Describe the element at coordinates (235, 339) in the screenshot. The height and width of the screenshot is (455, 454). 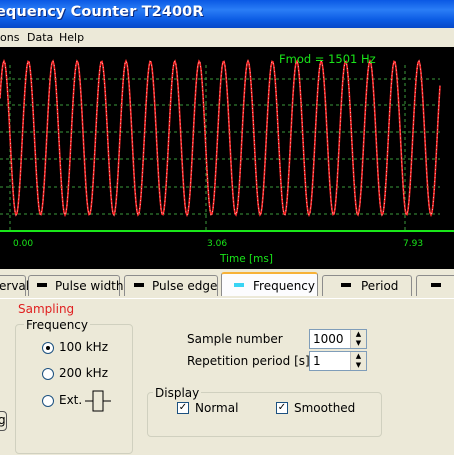
I see `sample-number-label: Sample number` at that location.